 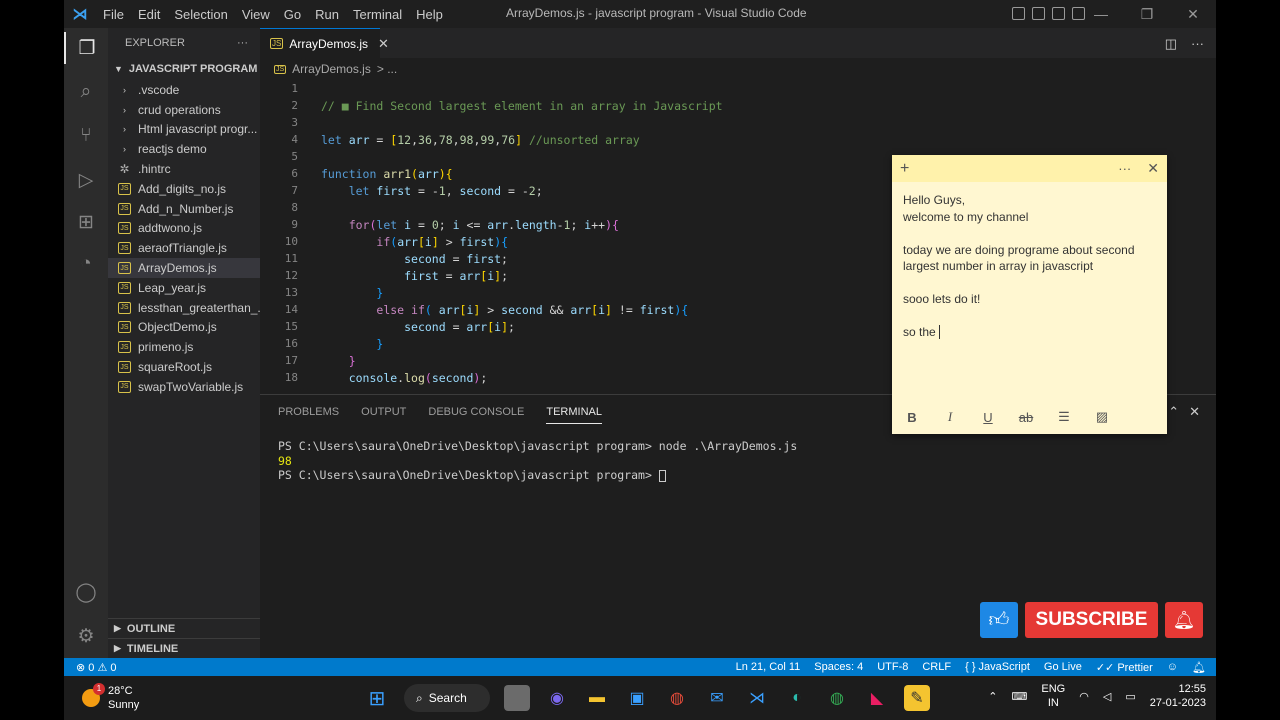 I want to click on accounts-icon: ◯, so click(x=86, y=592).